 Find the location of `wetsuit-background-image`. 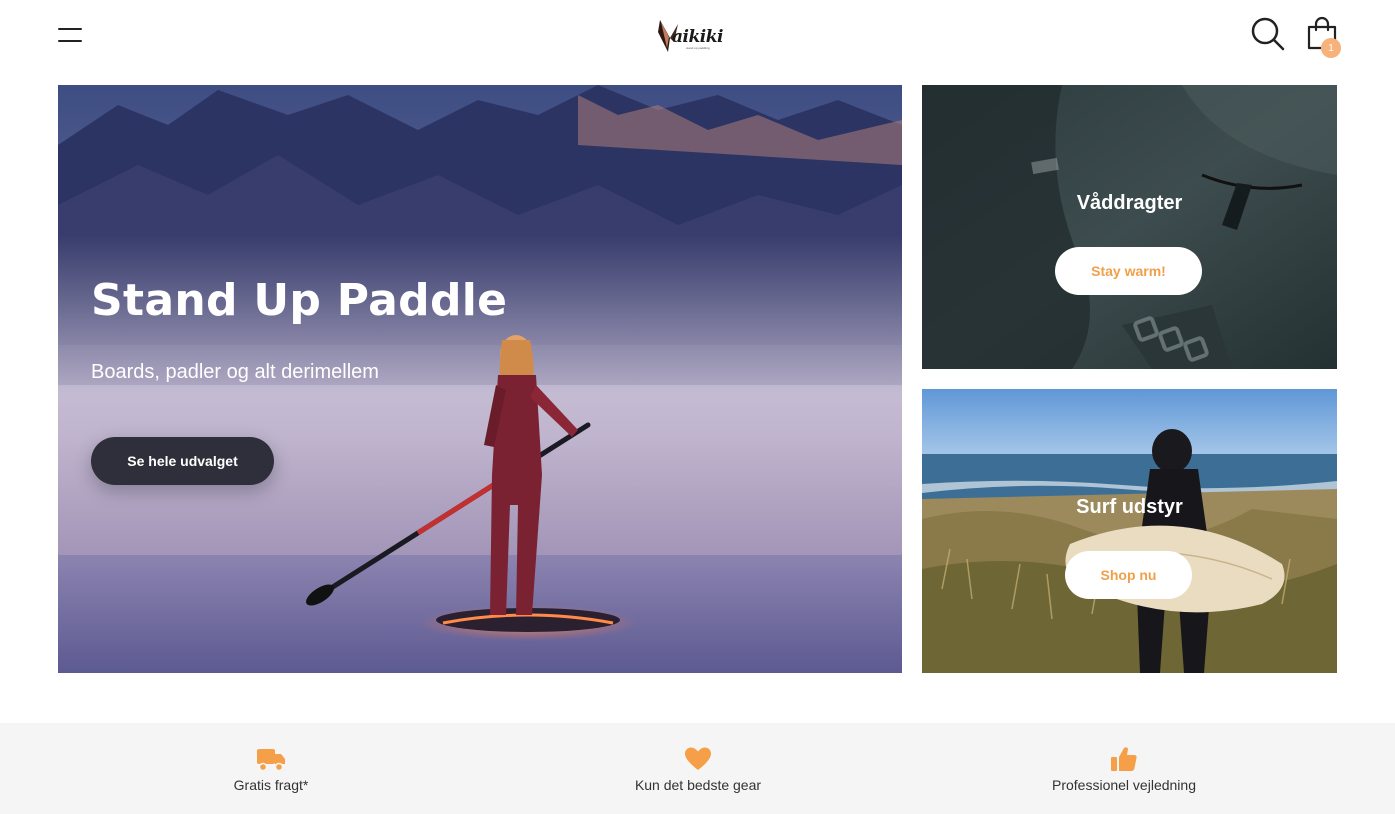

wetsuit-background-image is located at coordinates (1129, 227).